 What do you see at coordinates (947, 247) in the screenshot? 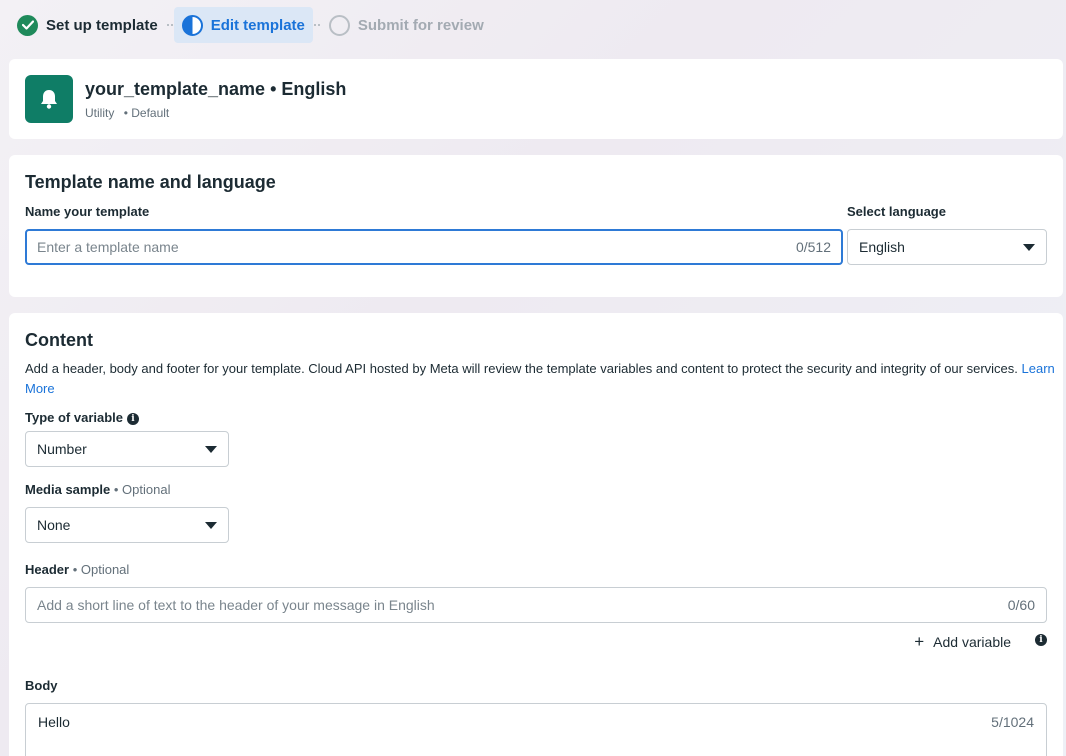
I see `language-select: English` at bounding box center [947, 247].